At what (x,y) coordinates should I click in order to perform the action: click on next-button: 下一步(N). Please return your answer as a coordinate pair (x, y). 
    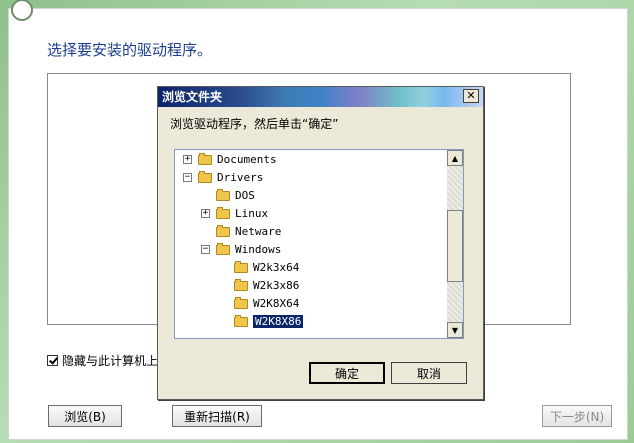
    Looking at the image, I should click on (577, 416).